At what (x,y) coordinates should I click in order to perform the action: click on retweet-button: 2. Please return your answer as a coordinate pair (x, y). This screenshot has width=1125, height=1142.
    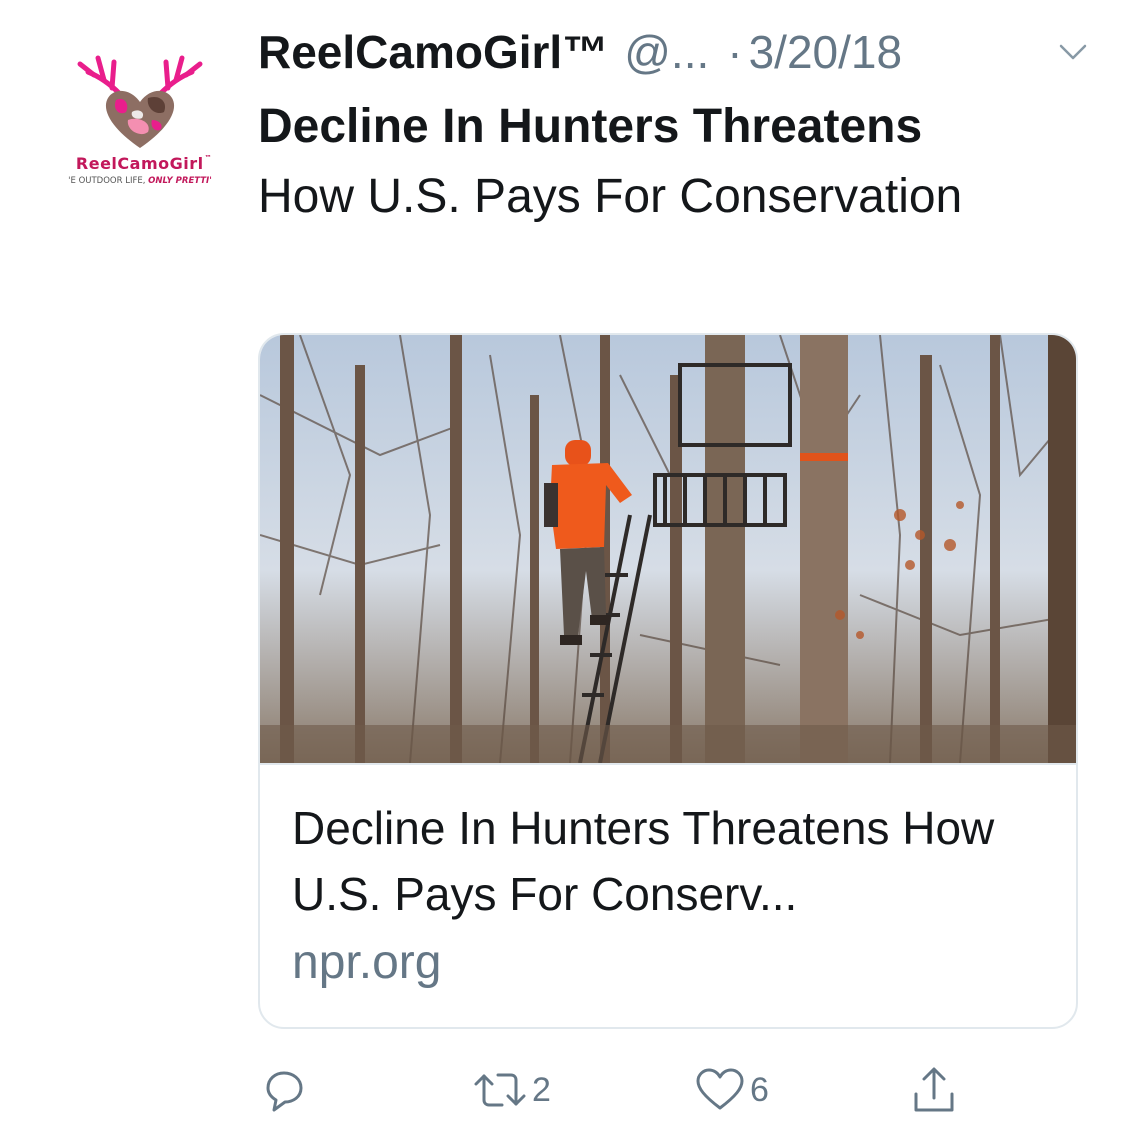
    Looking at the image, I should click on (511, 1090).